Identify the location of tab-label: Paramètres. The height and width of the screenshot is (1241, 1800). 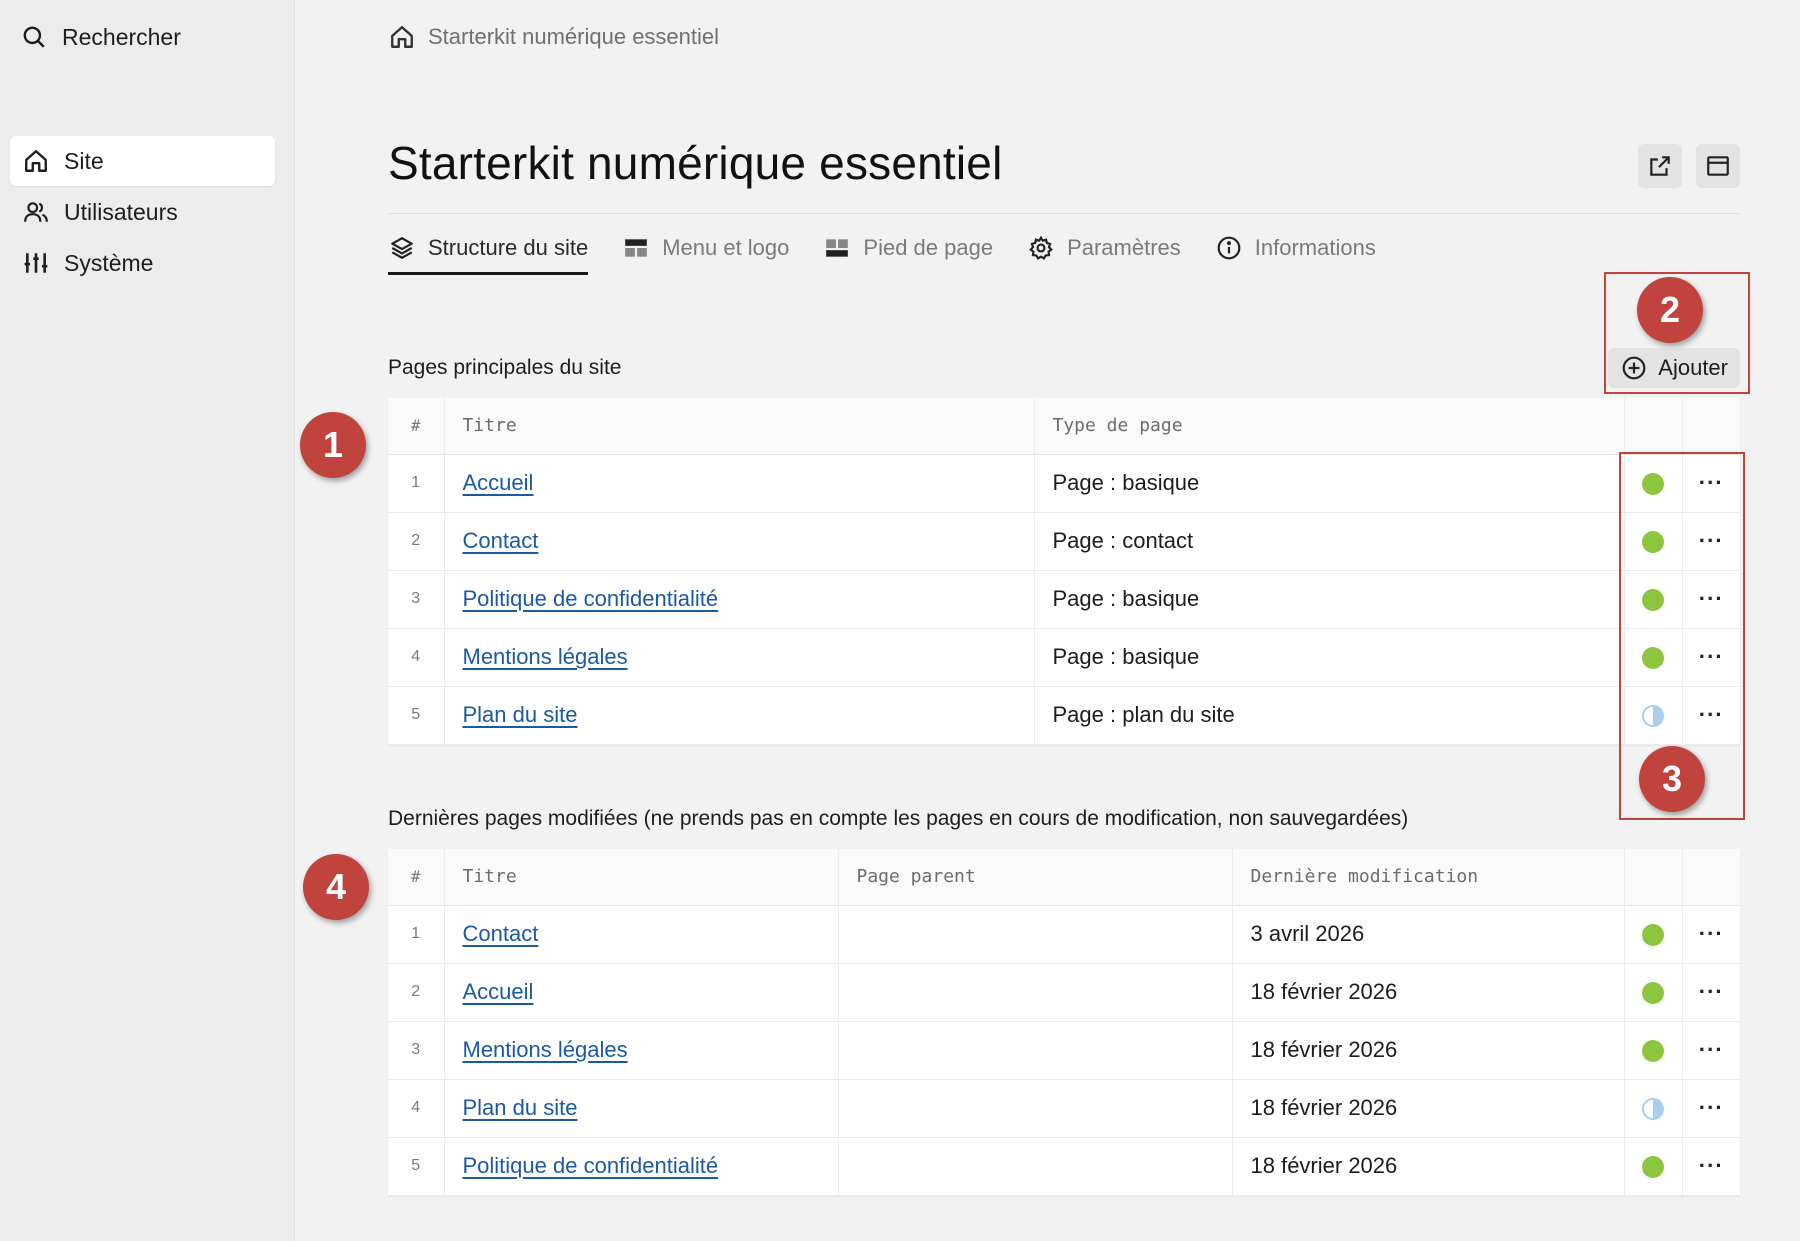
(1124, 247).